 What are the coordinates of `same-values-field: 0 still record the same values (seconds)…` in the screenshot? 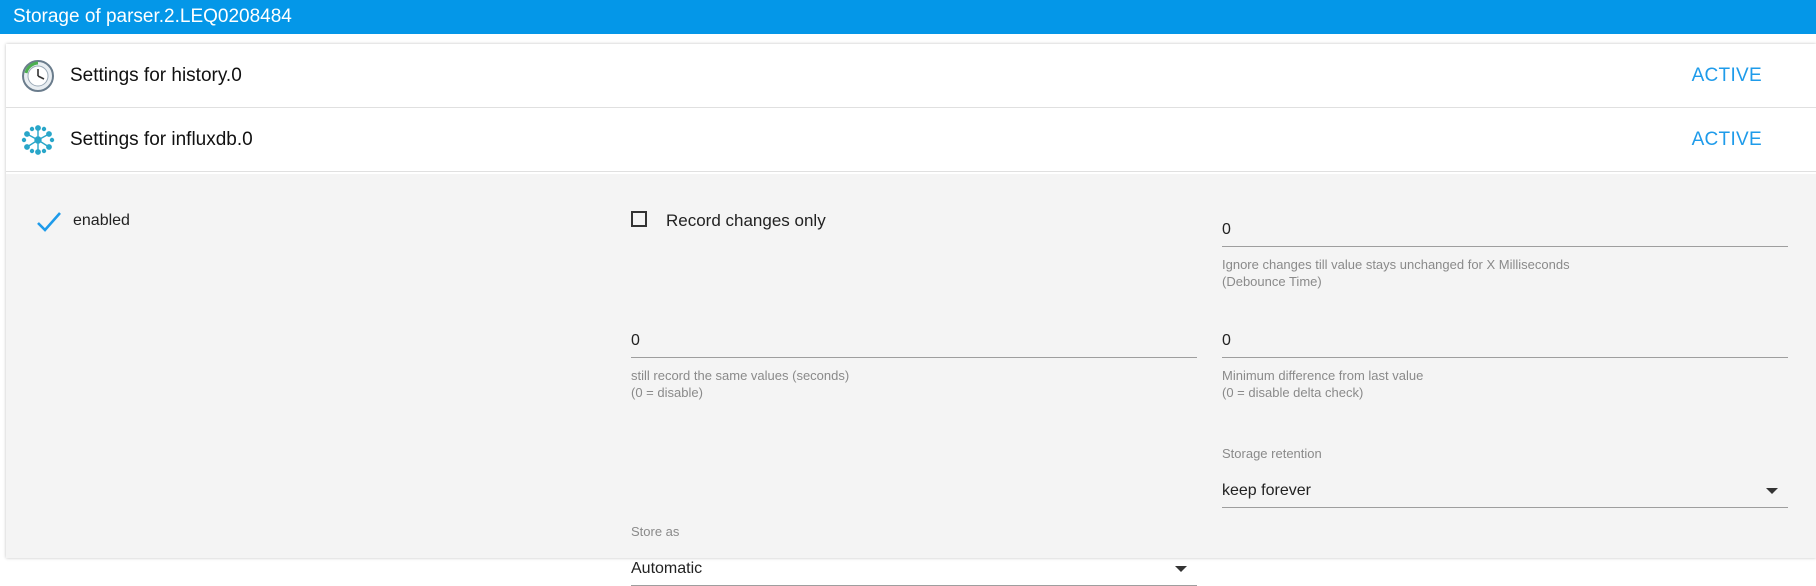 It's located at (914, 363).